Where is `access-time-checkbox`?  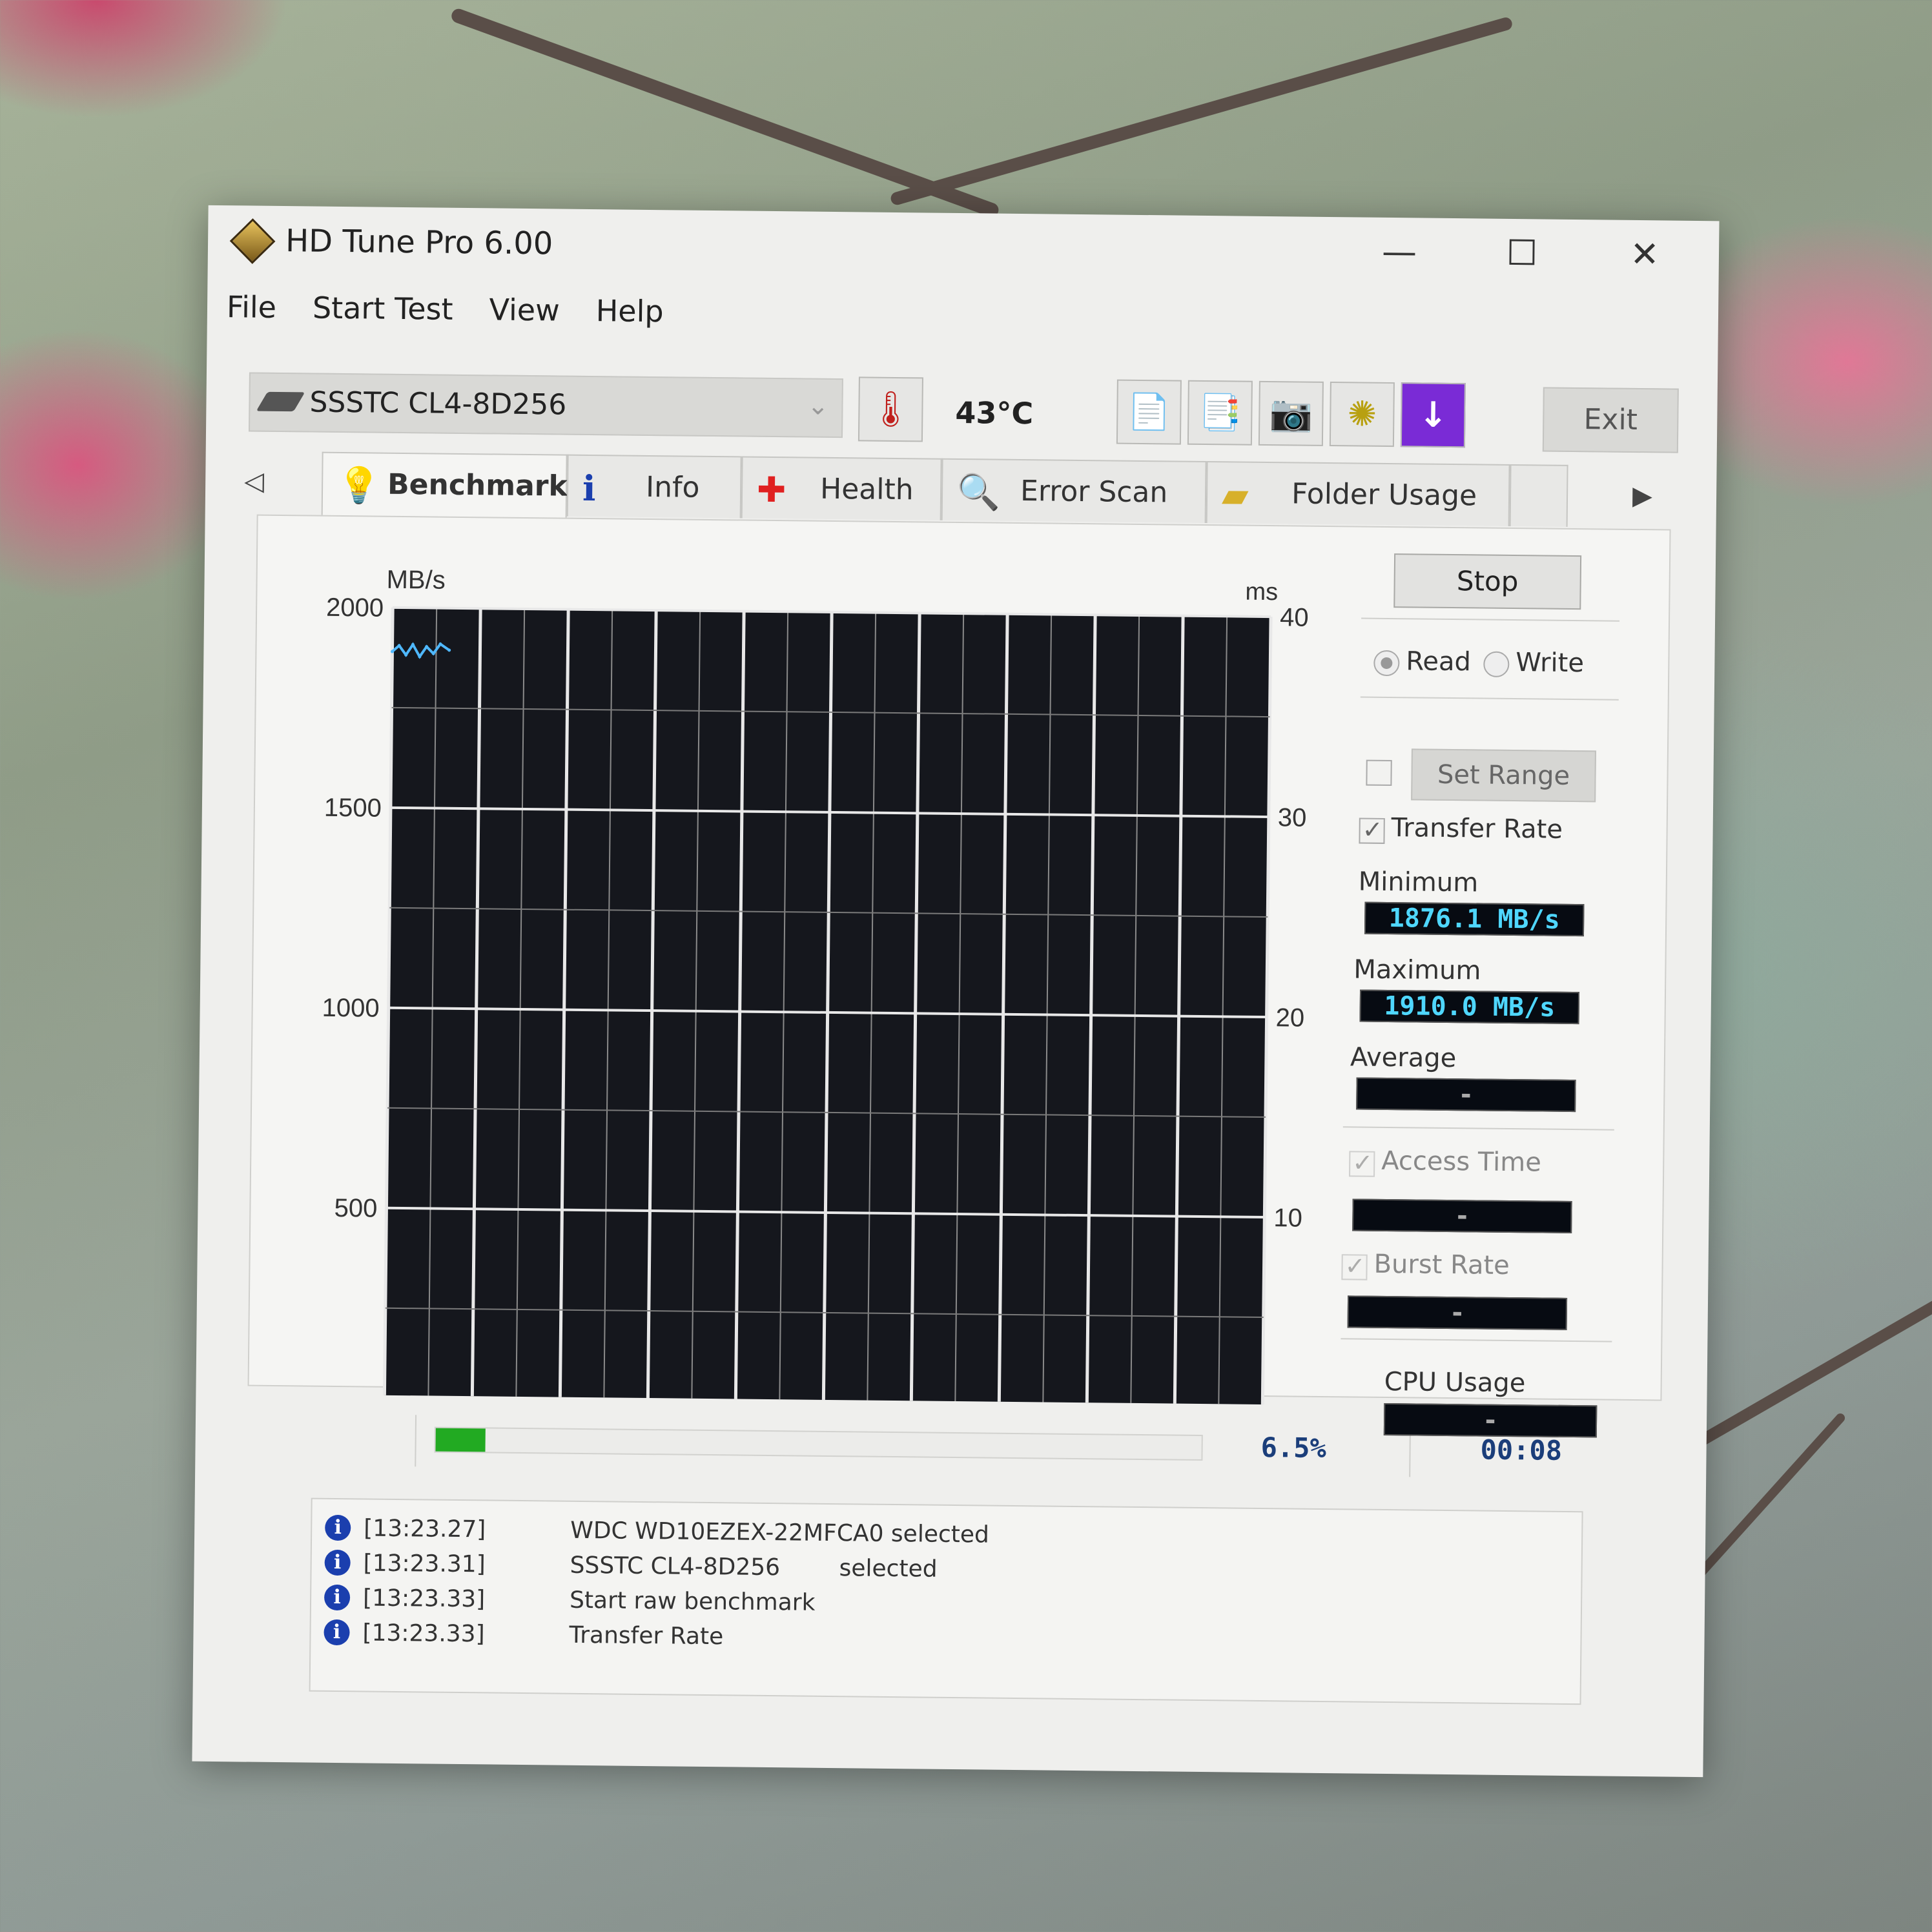
access-time-checkbox is located at coordinates (1362, 1164).